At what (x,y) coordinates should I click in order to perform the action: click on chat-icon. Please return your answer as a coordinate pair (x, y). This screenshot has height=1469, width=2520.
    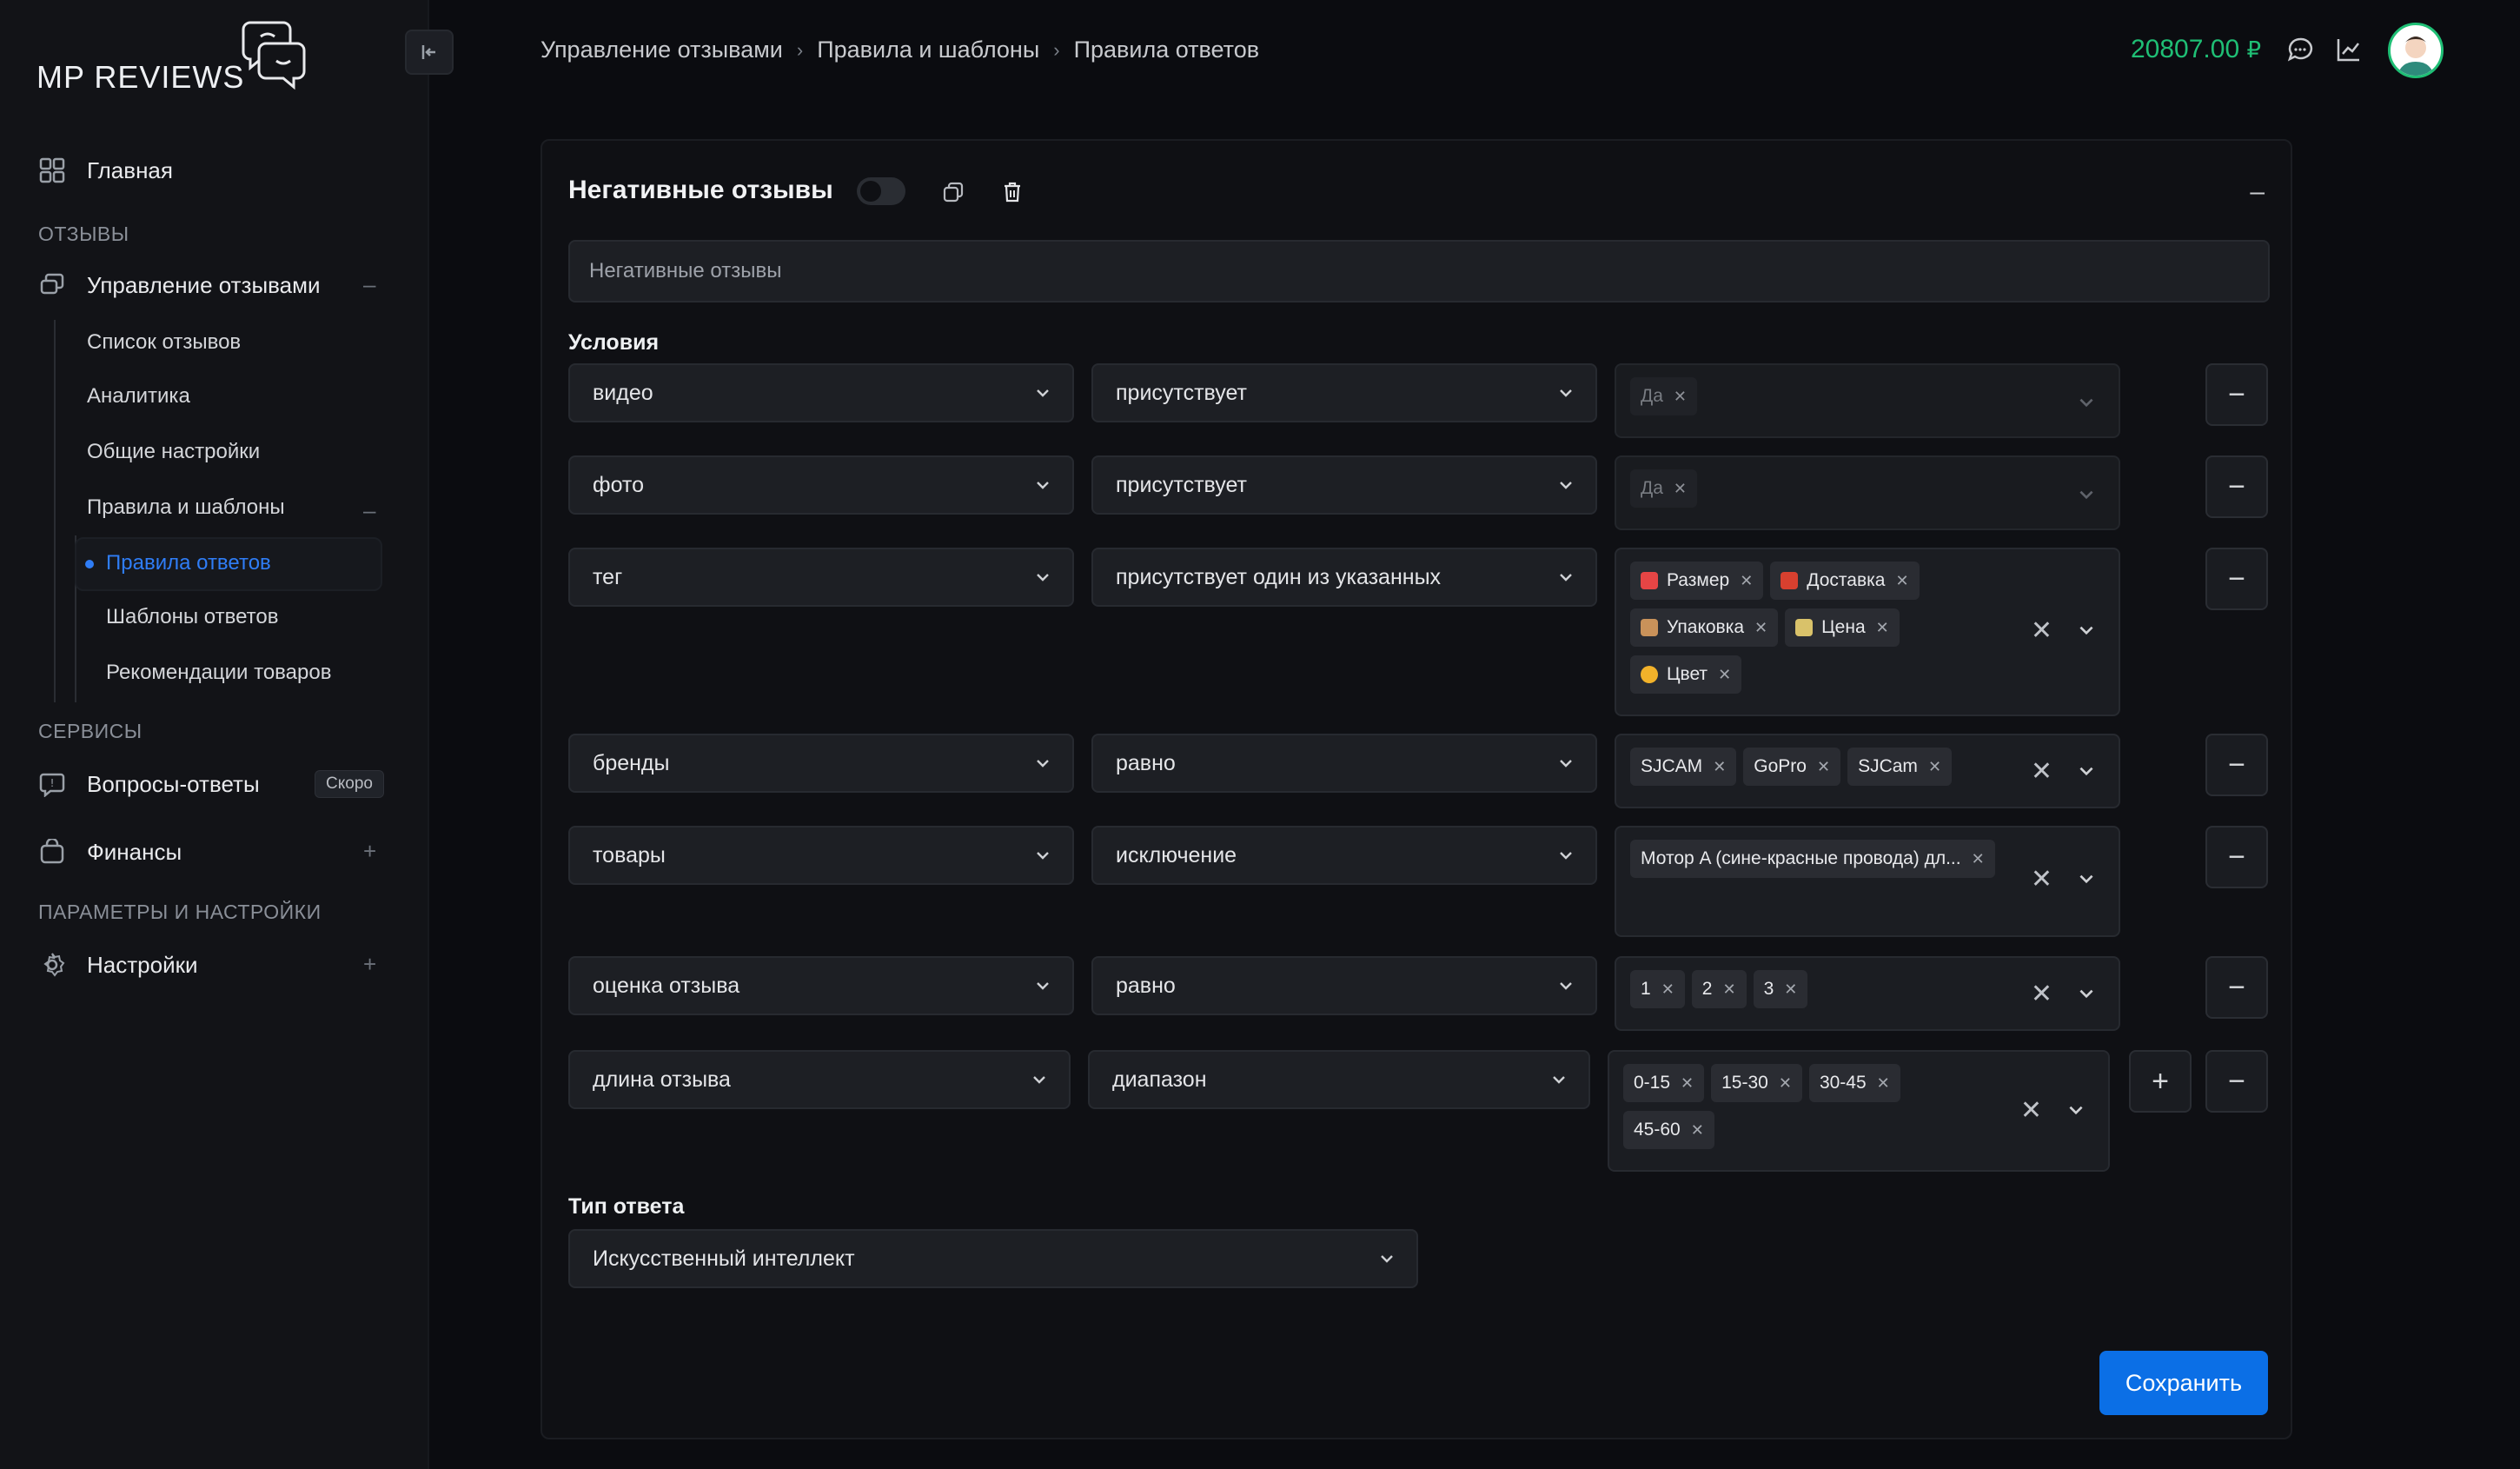
    Looking at the image, I should click on (2300, 49).